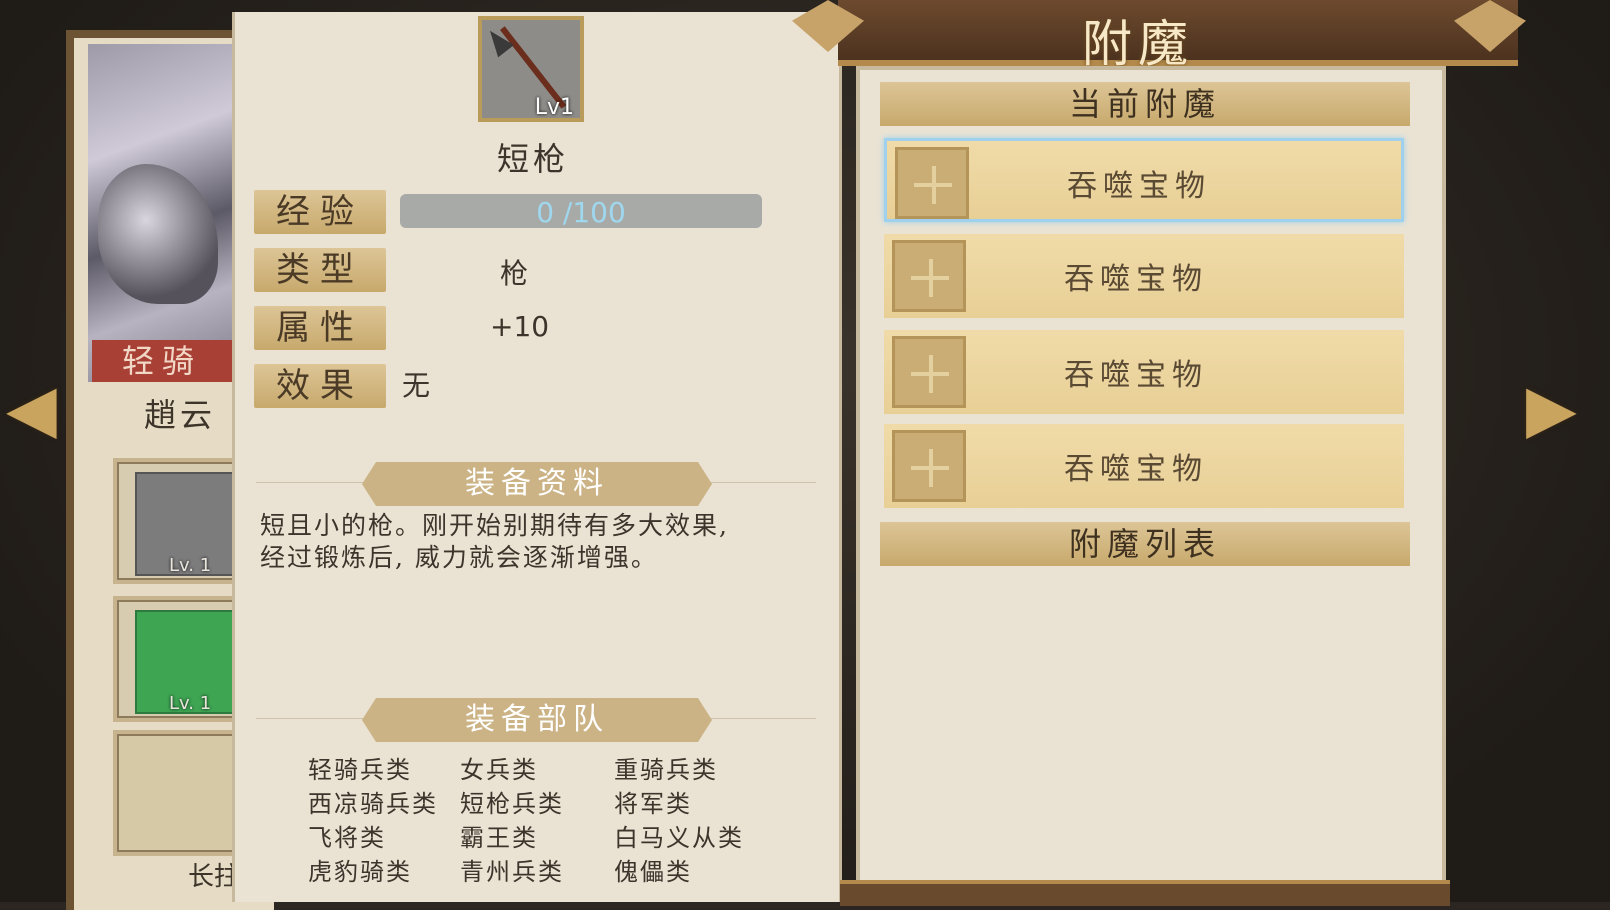 The height and width of the screenshot is (910, 1610). I want to click on troop-item: 飞将类, so click(347, 838).